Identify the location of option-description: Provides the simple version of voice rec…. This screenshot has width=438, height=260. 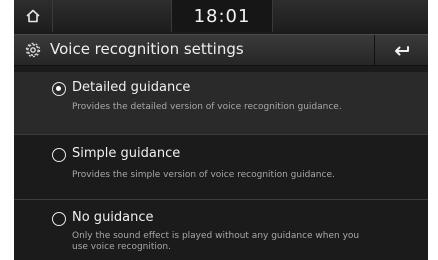
(203, 175).